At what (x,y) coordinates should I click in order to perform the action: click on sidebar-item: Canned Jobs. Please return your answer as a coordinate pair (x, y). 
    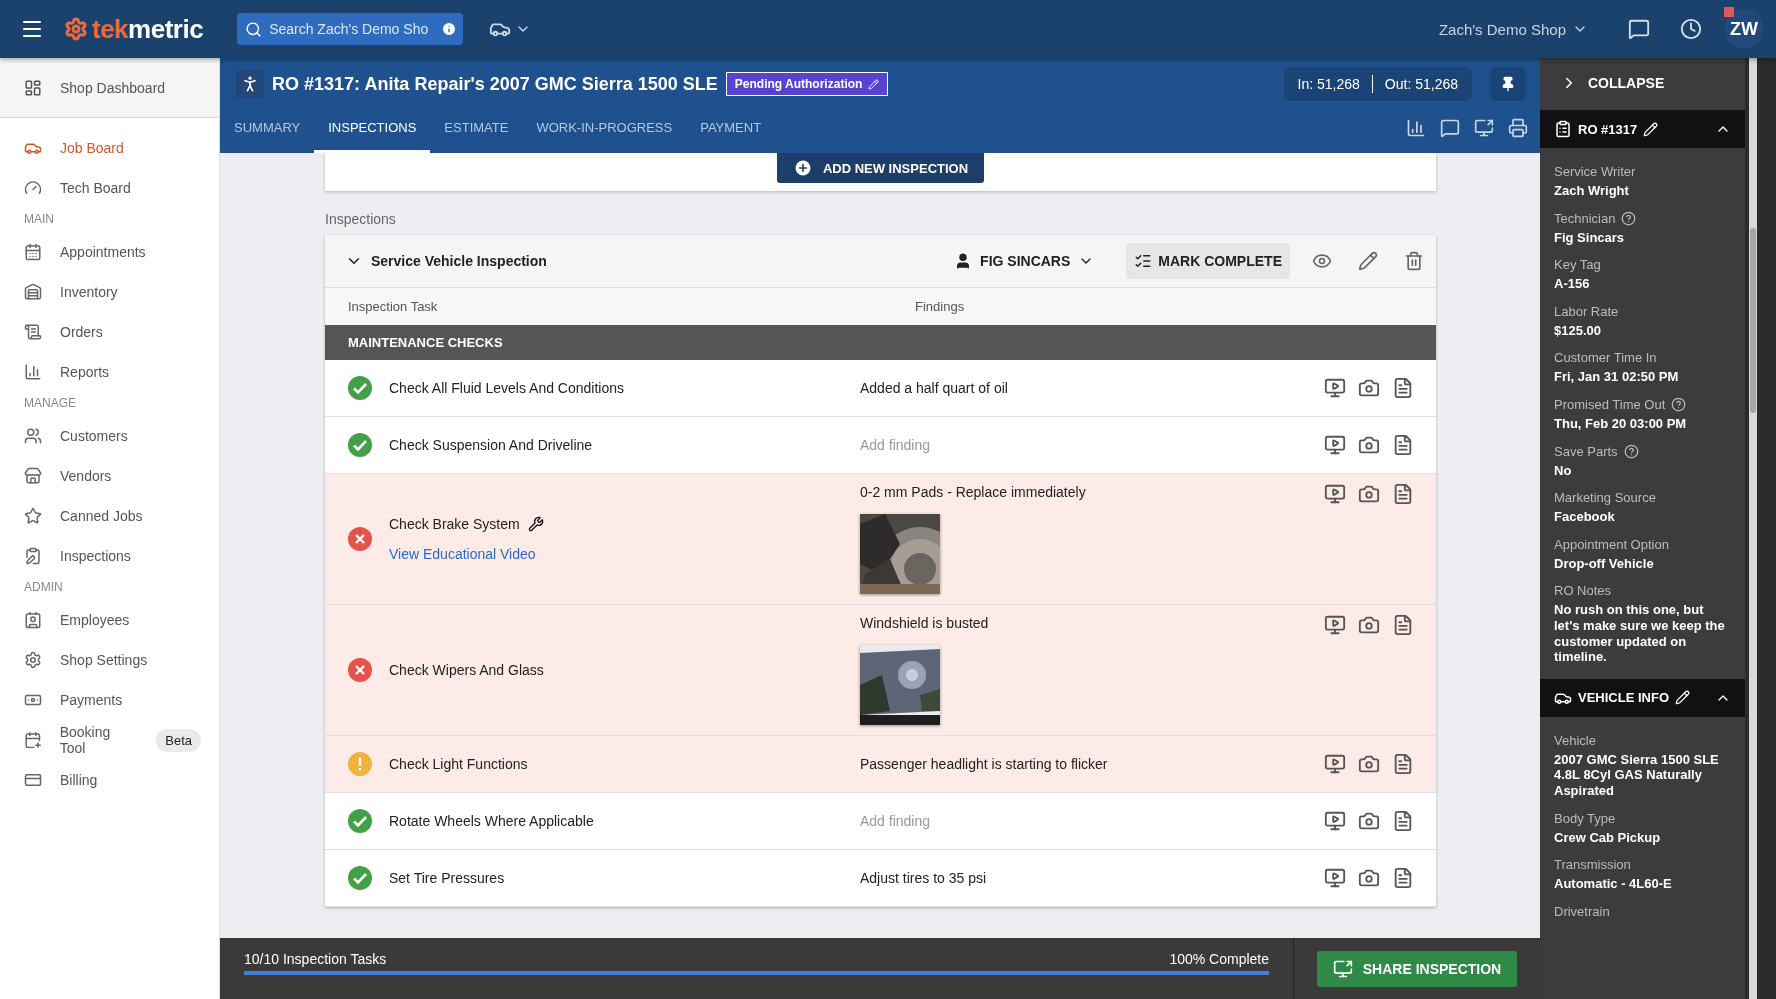
    Looking at the image, I should click on (109, 516).